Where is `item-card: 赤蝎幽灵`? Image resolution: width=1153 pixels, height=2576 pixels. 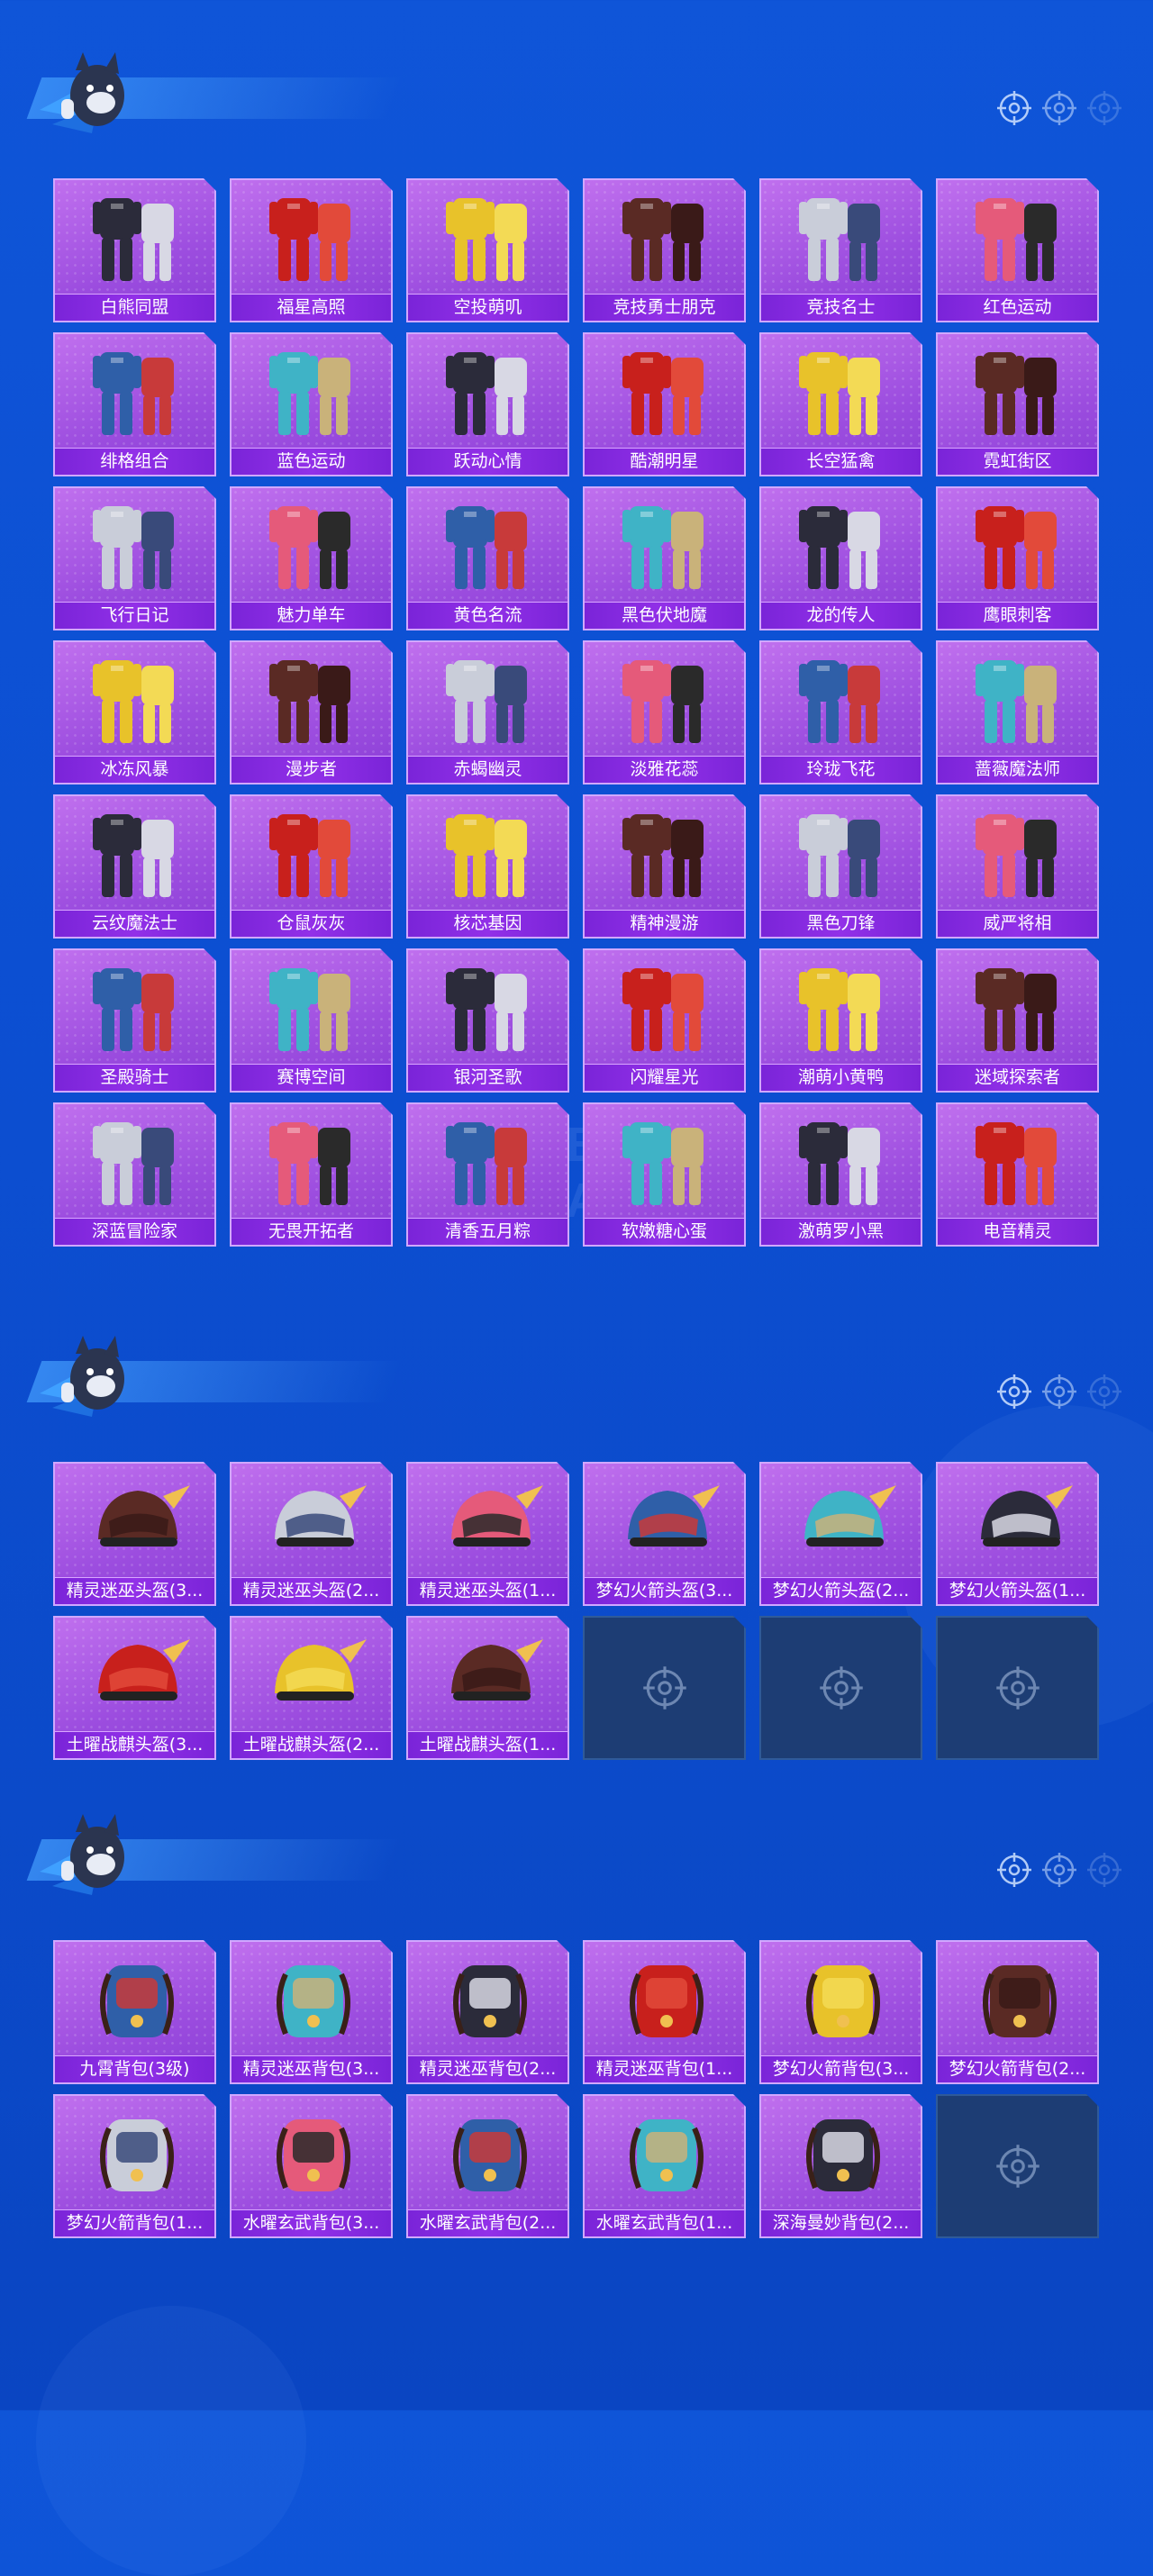
item-card: 赤蝎幽灵 is located at coordinates (487, 712).